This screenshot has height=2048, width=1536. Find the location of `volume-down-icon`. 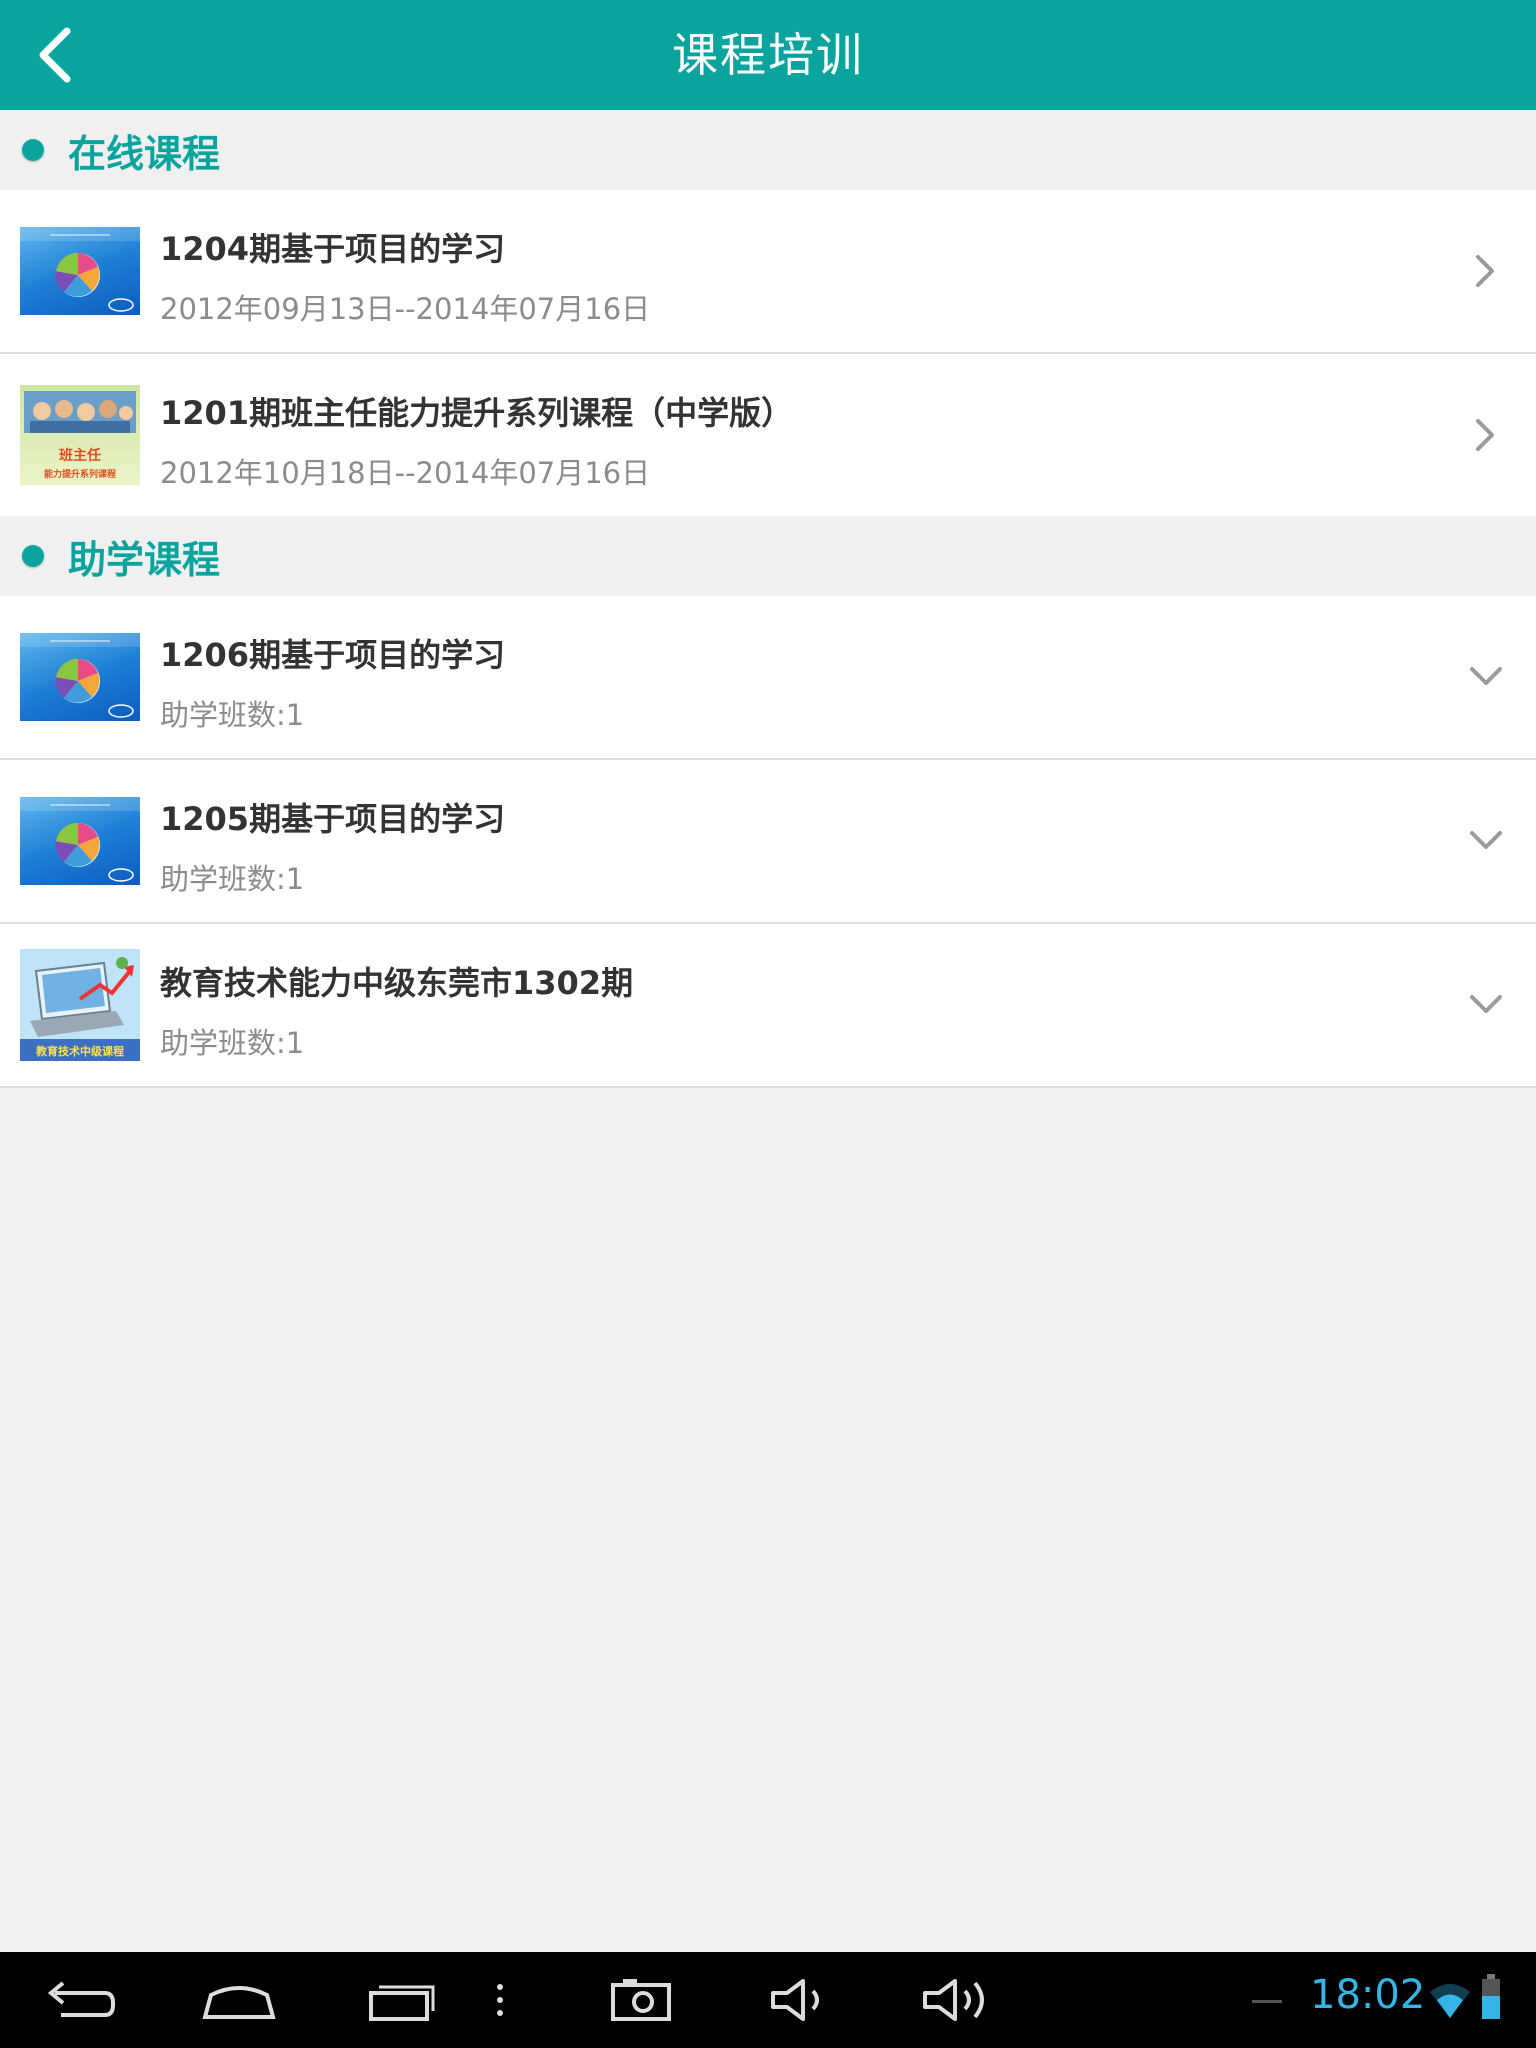

volume-down-icon is located at coordinates (795, 2000).